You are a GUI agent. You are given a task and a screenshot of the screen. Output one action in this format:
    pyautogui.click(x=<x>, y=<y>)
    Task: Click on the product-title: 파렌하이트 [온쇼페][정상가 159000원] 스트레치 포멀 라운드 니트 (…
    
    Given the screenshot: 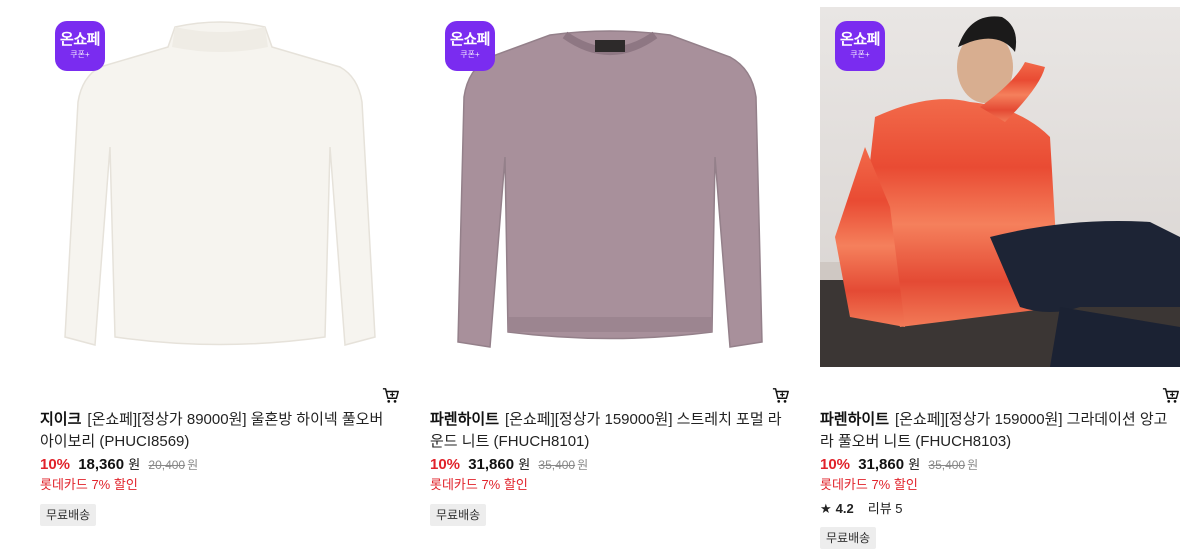 What is the action you would take?
    pyautogui.click(x=610, y=431)
    